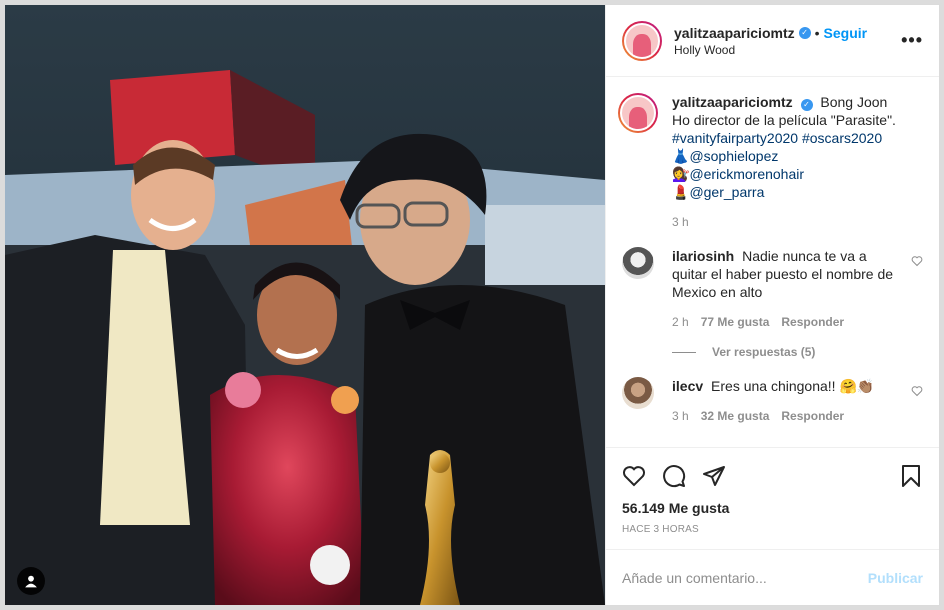 The height and width of the screenshot is (610, 944). What do you see at coordinates (732, 102) in the screenshot?
I see `caption-username: yalitzaapariciomtz` at bounding box center [732, 102].